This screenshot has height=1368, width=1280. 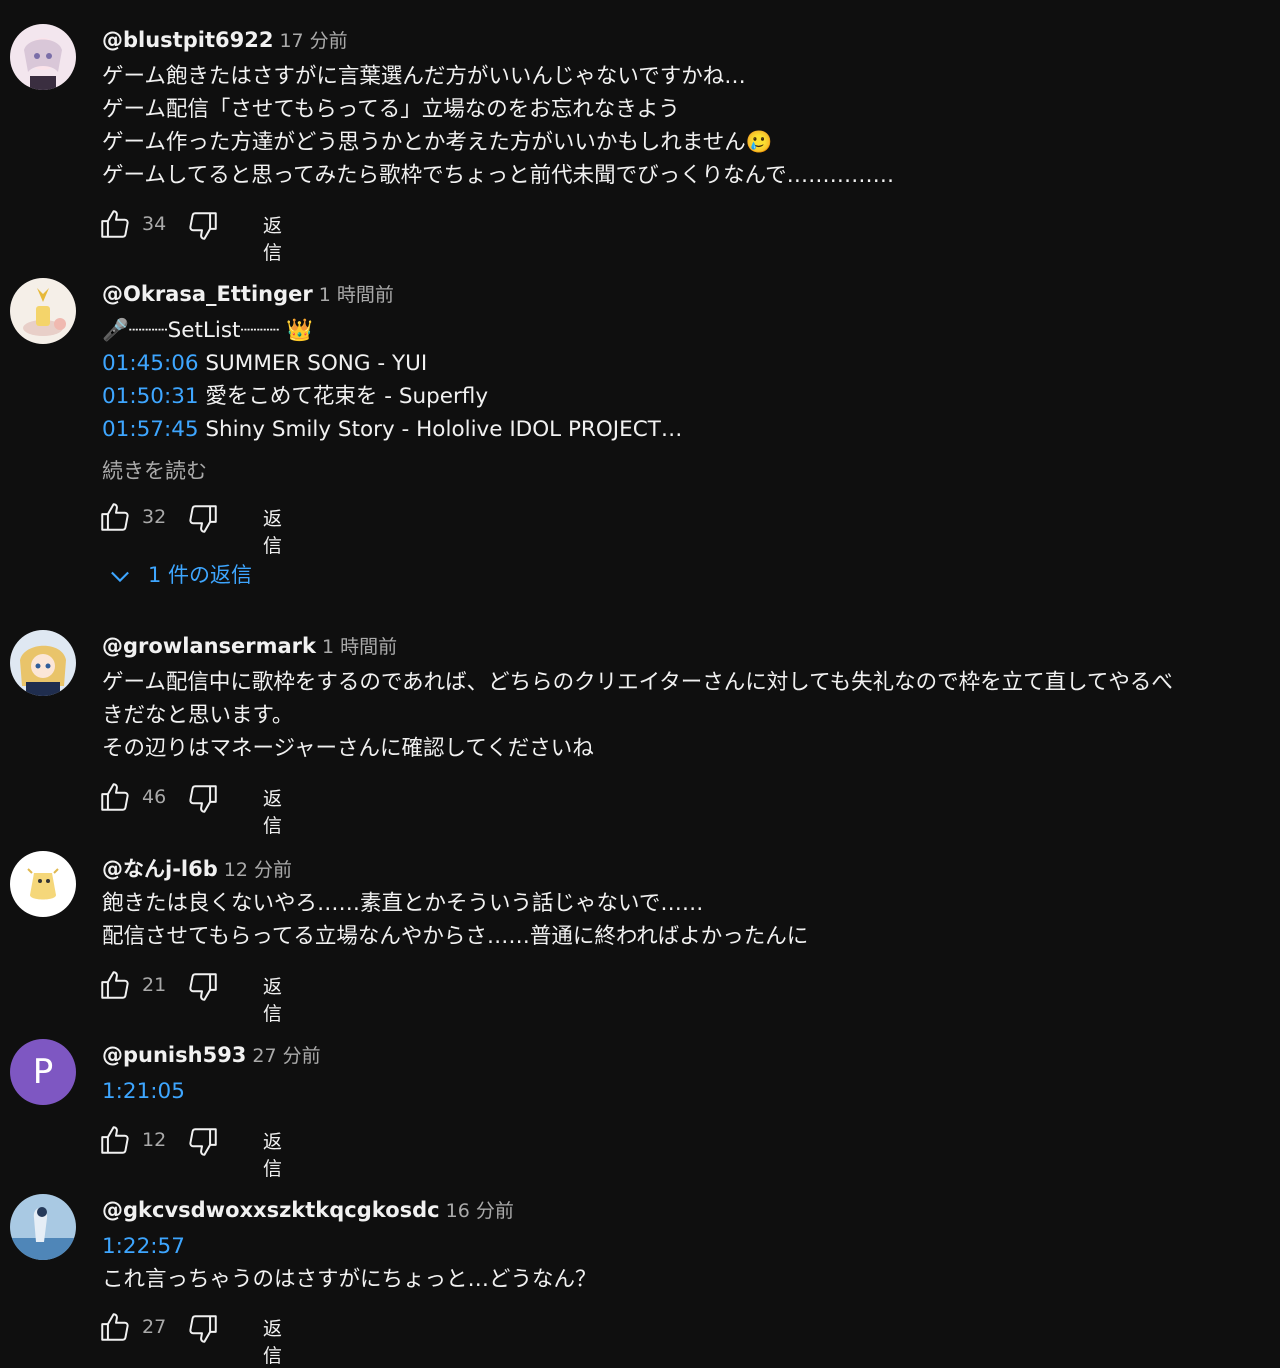 I want to click on timestamp-line: 1:22:57, so click(x=143, y=1246).